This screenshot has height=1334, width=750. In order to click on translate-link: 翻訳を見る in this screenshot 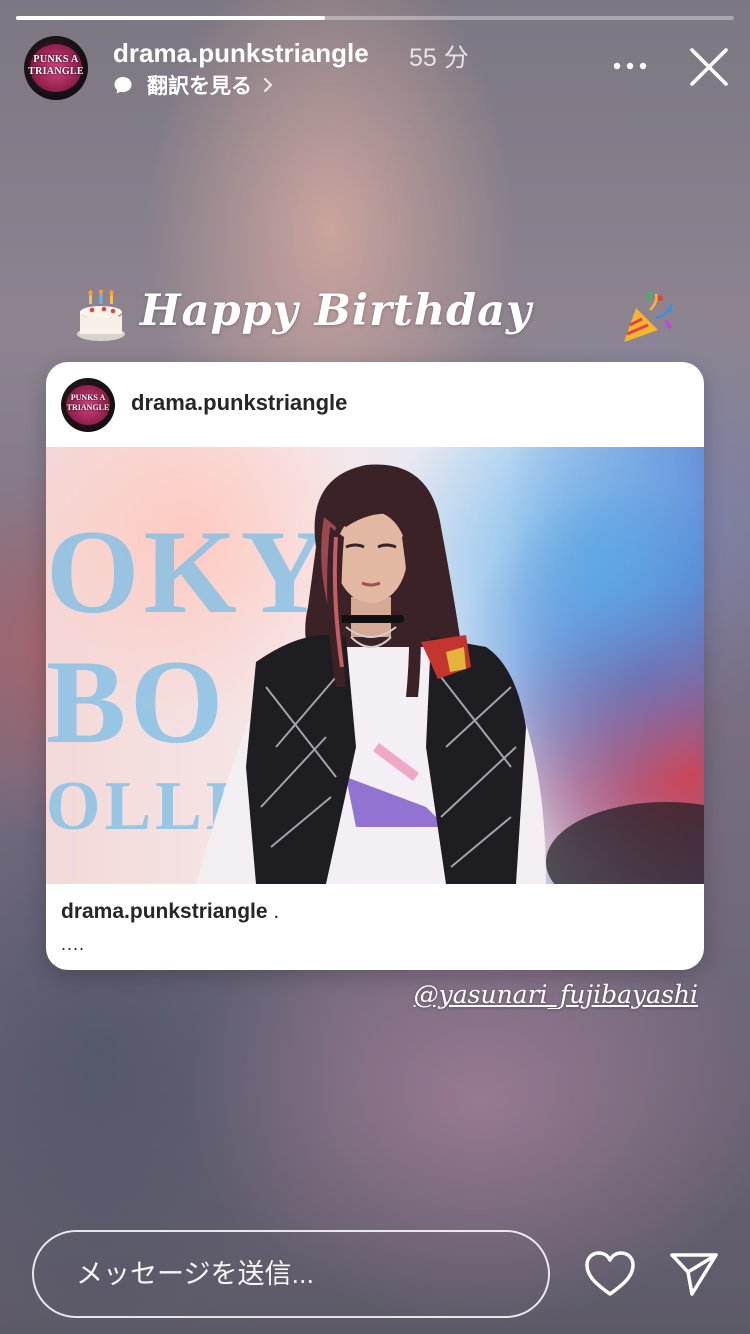, I will do `click(193, 85)`.